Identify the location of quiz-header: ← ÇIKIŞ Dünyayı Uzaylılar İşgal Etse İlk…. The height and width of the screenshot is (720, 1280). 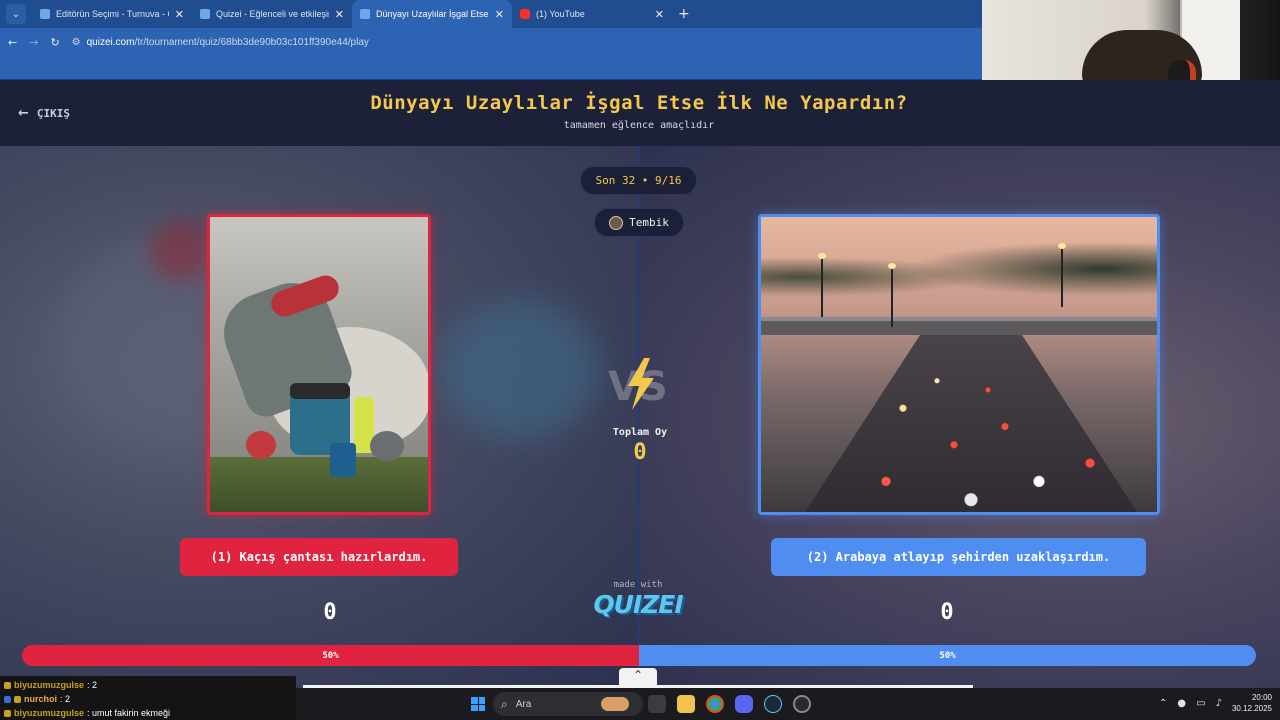
(640, 113).